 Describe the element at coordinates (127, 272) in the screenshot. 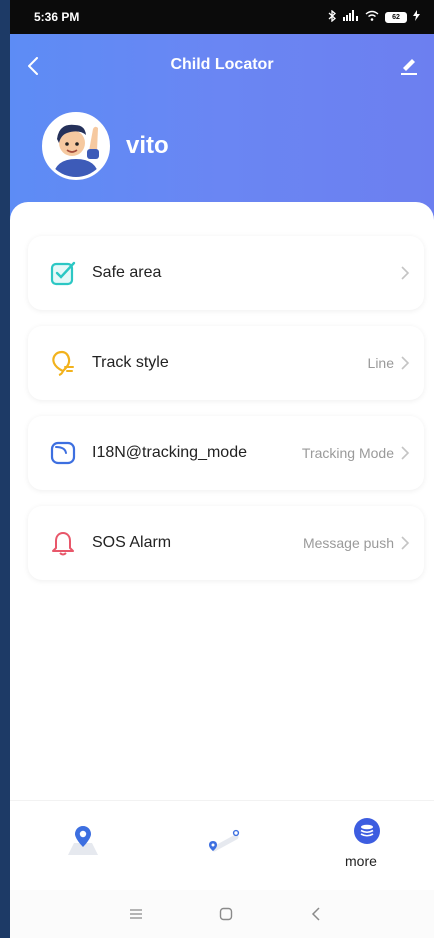

I see `safe-area-label: Safe area` at that location.